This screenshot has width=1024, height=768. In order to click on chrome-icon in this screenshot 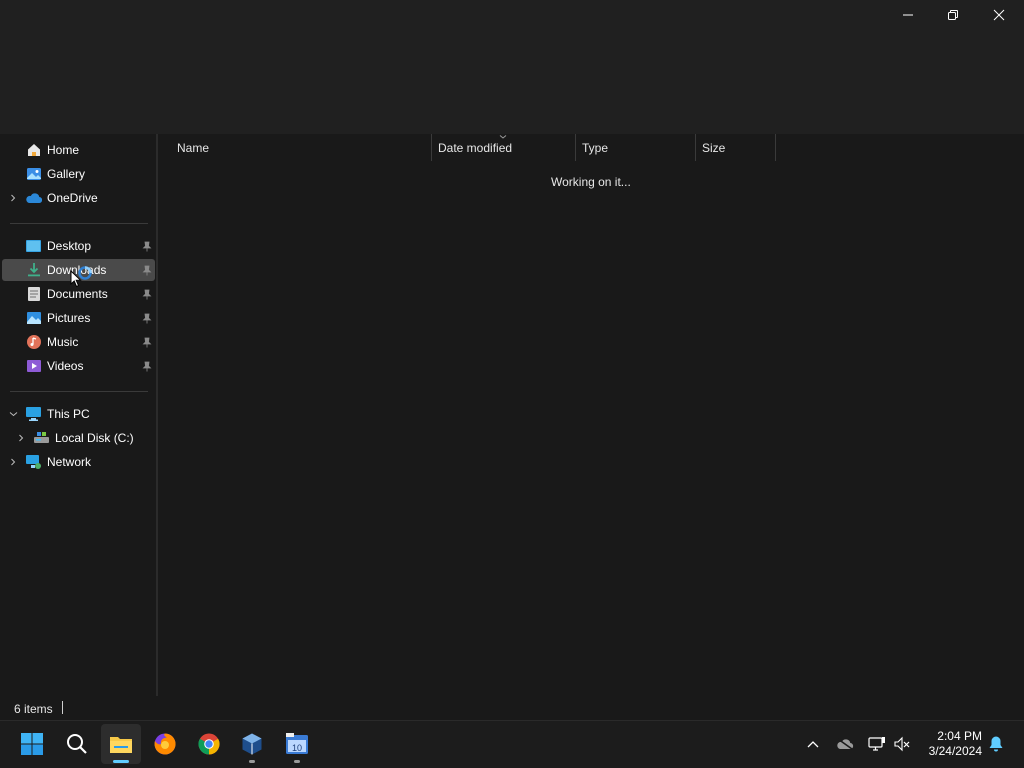, I will do `click(209, 744)`.